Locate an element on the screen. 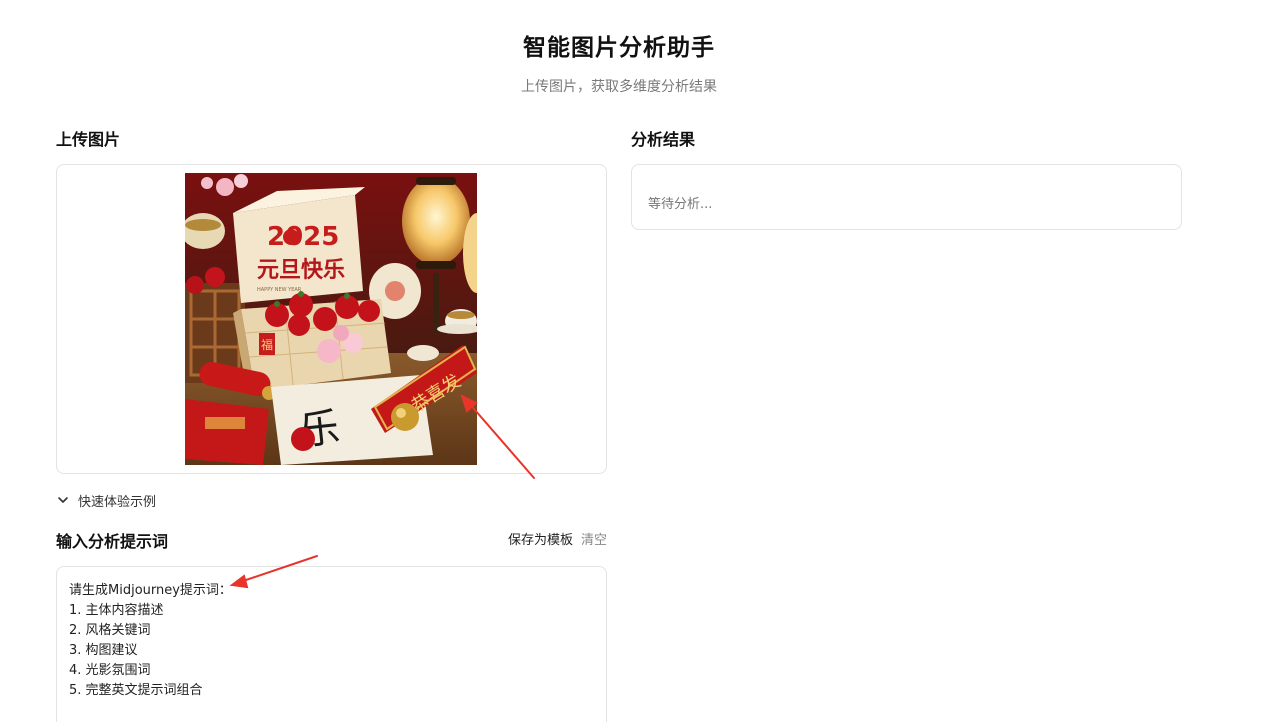 This screenshot has width=1273, height=722. prompt-line: 2. 风格关键词 is located at coordinates (110, 630).